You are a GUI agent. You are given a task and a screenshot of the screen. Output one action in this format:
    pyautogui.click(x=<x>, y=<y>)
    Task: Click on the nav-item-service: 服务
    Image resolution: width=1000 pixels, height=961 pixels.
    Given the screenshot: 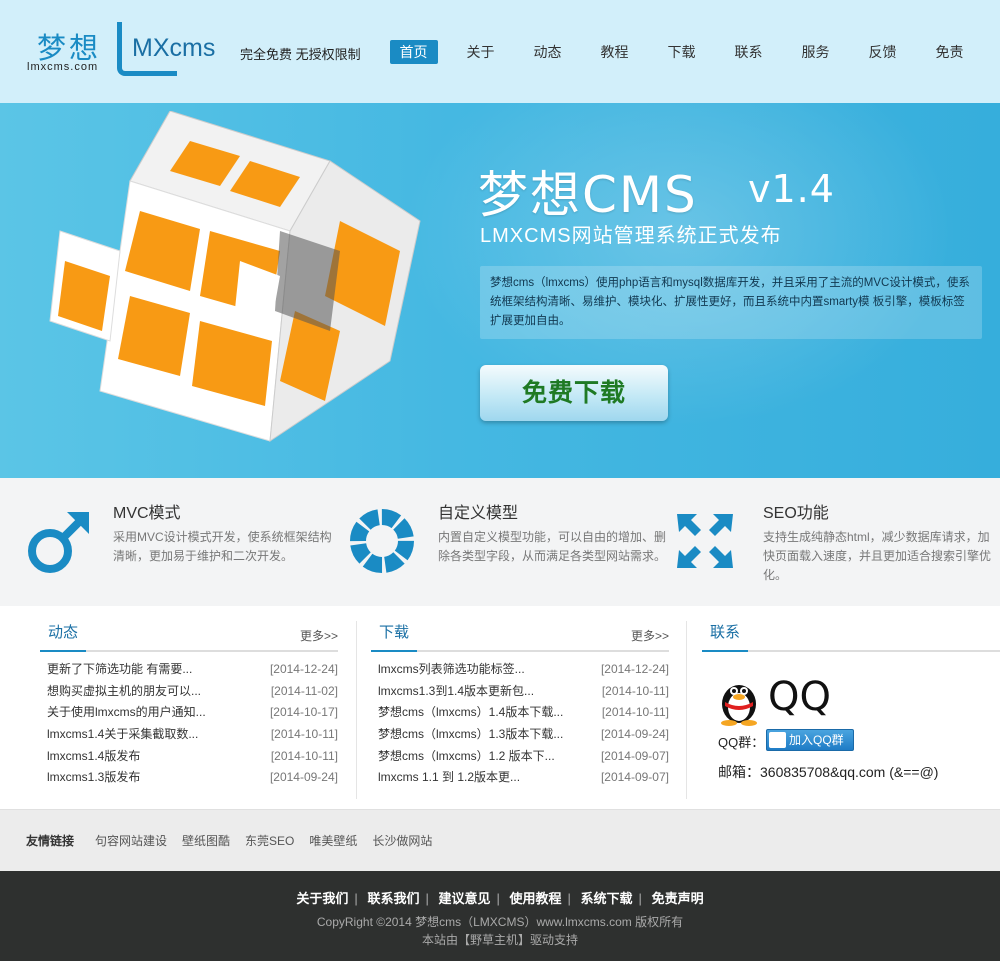 What is the action you would take?
    pyautogui.click(x=815, y=52)
    